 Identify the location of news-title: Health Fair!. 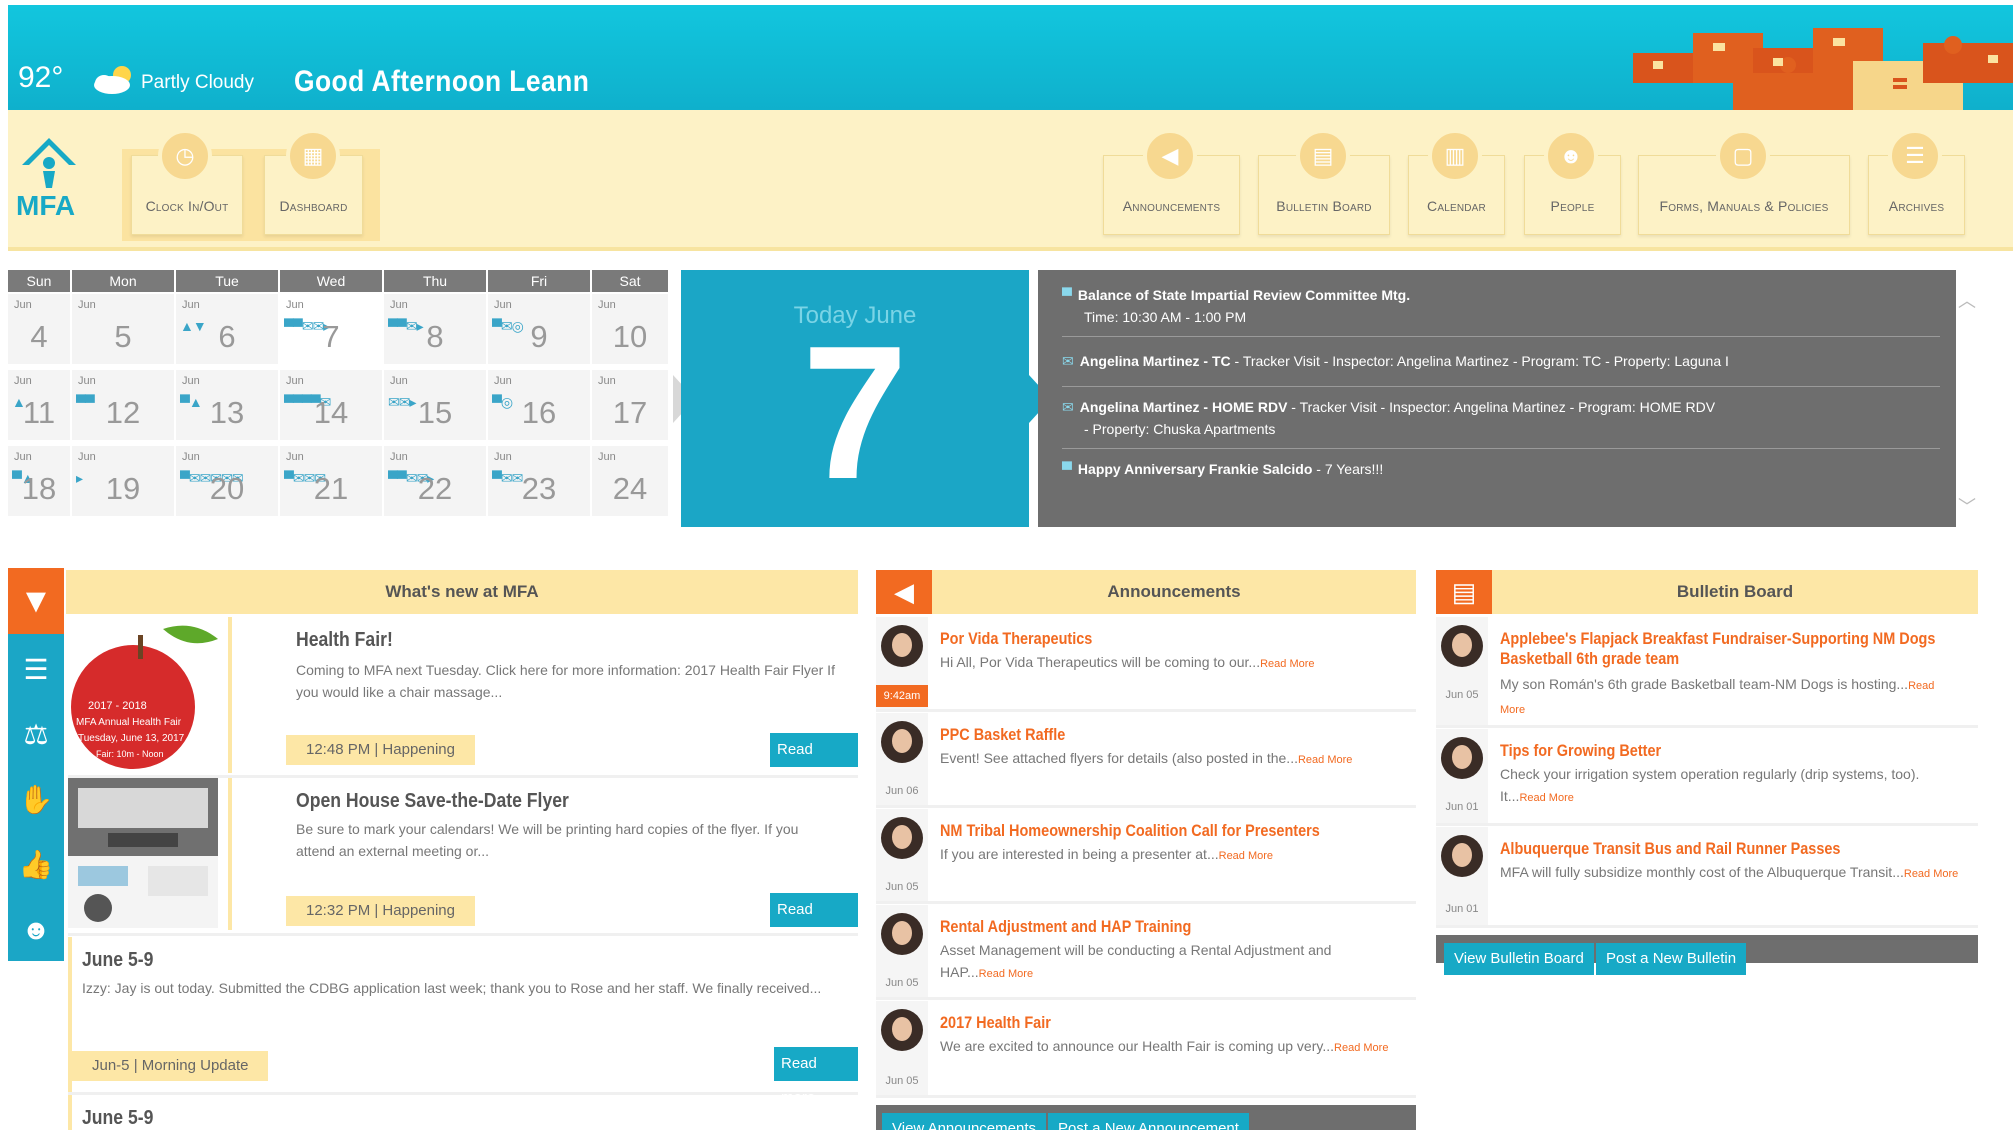
(344, 640).